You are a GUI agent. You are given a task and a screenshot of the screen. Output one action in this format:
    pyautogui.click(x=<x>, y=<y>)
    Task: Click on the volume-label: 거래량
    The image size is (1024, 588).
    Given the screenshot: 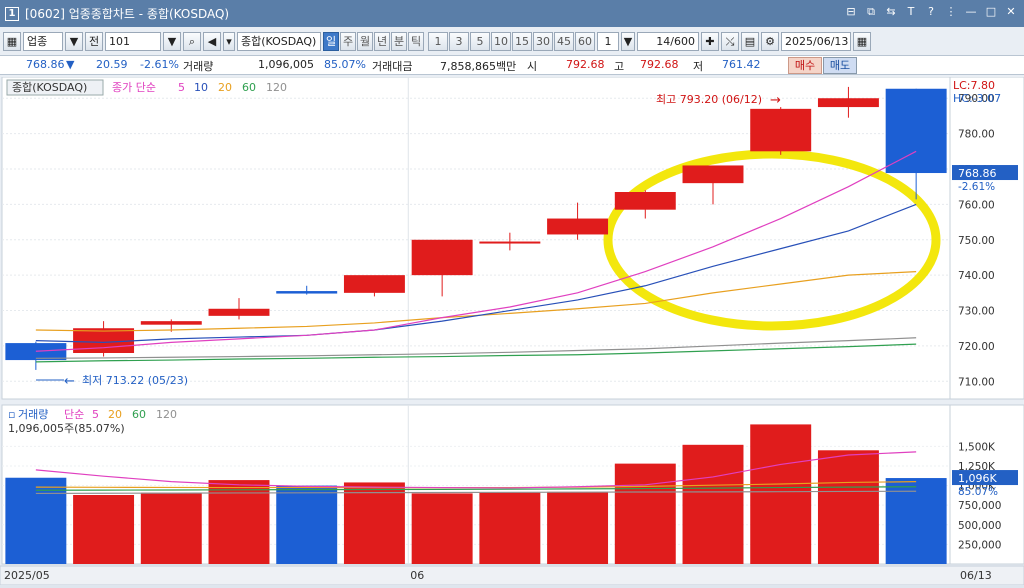 What is the action you would take?
    pyautogui.click(x=198, y=66)
    